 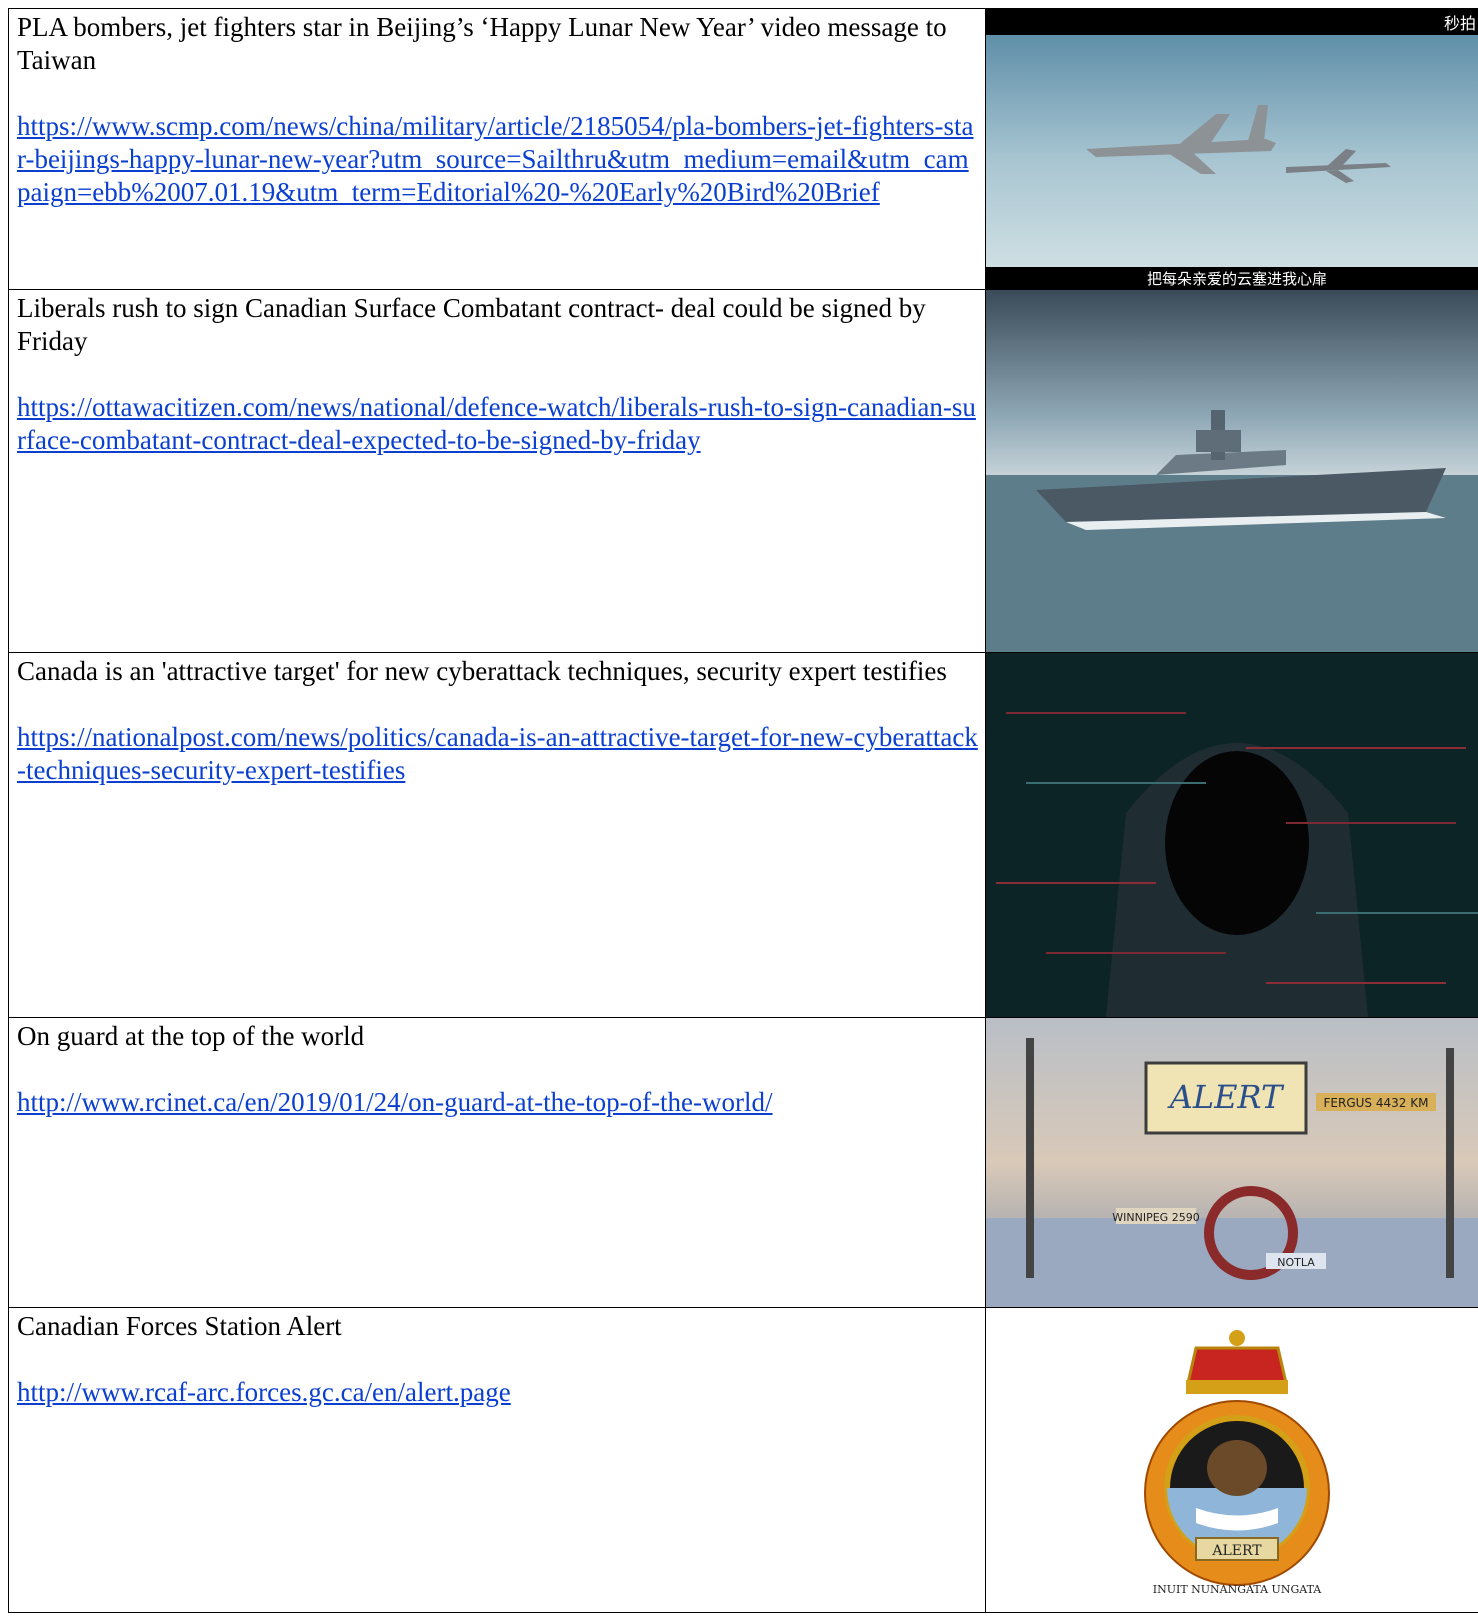 I want to click on cfs-alert-badge-image: ALERT INUIT NUNANGATA UNGATA, so click(x=1232, y=1460).